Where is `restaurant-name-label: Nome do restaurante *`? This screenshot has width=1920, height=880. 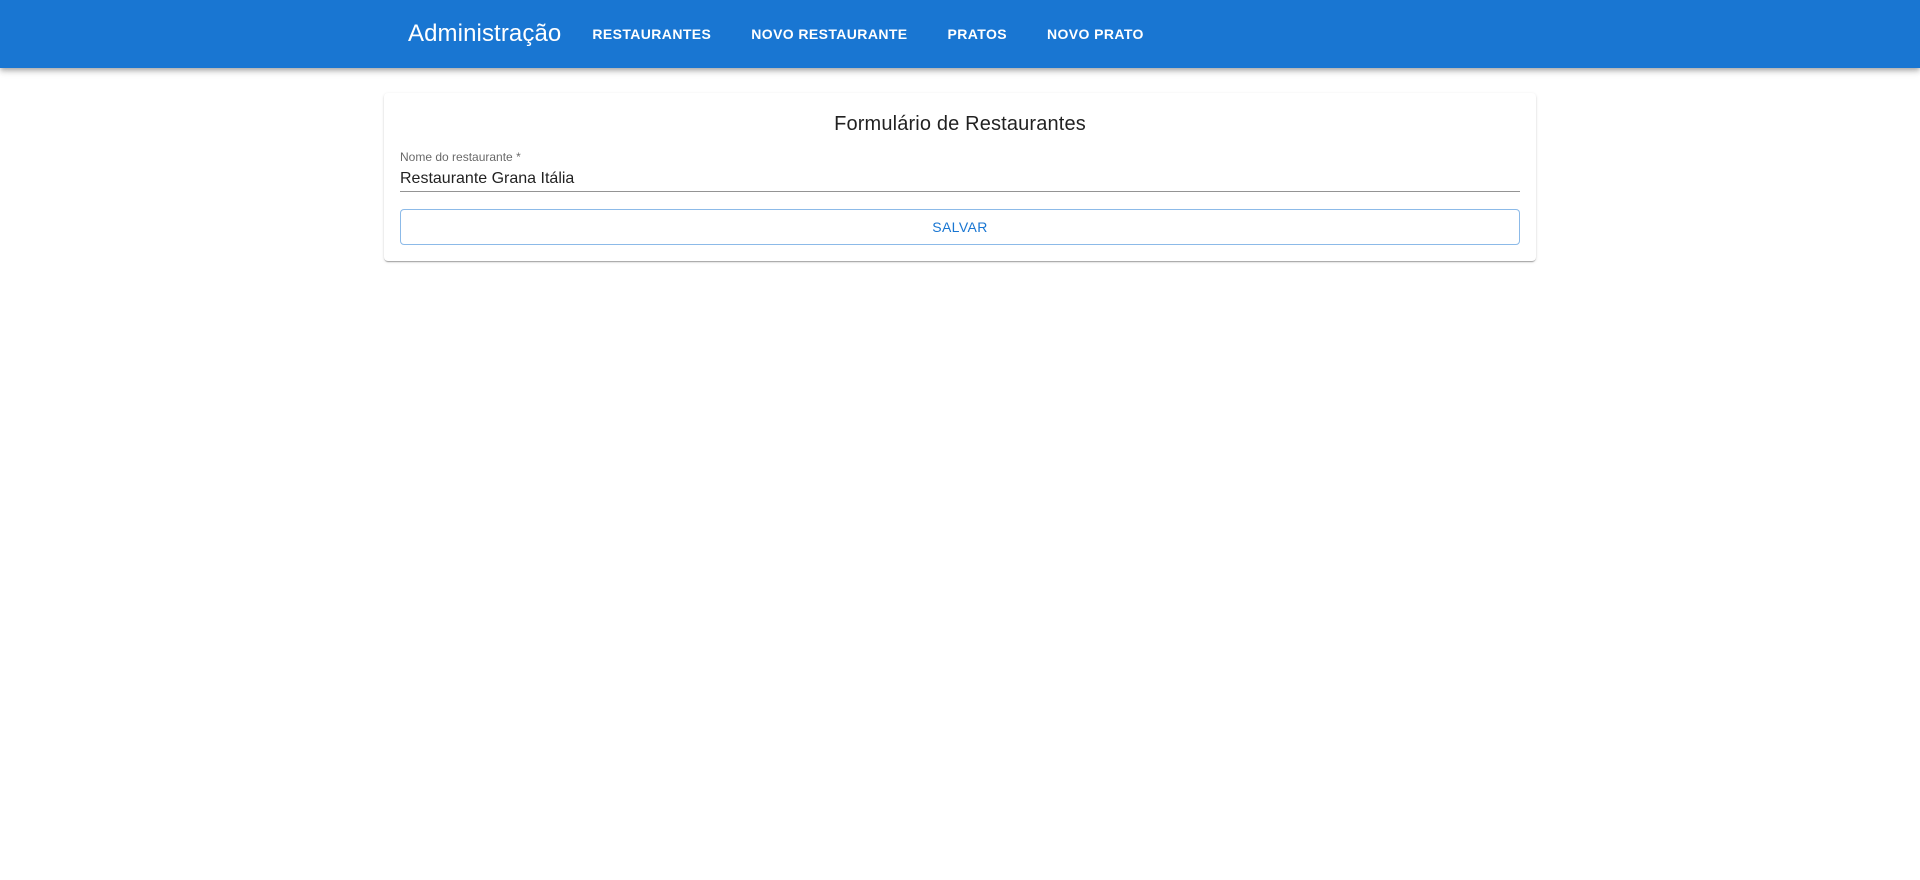 restaurant-name-label: Nome do restaurante * is located at coordinates (460, 157).